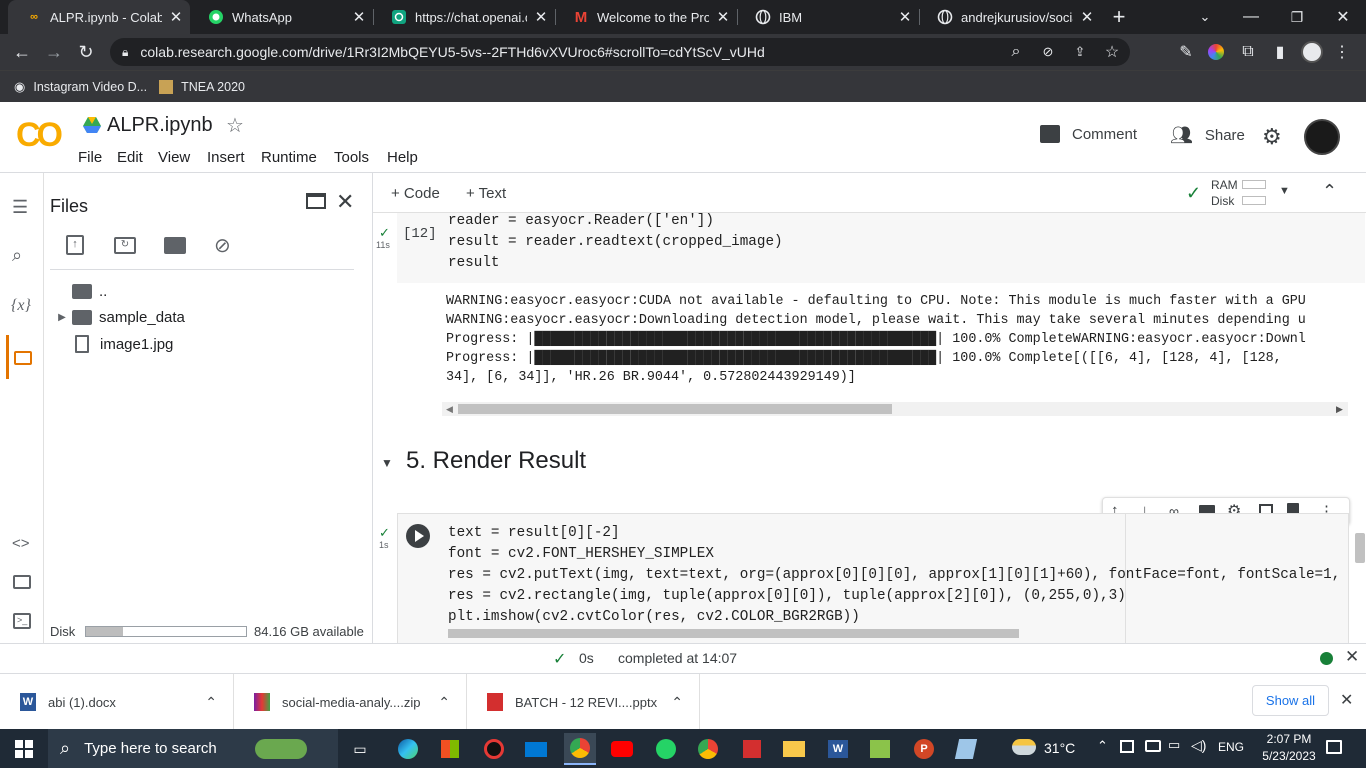  What do you see at coordinates (622, 749) in the screenshot?
I see `youtube-icon` at bounding box center [622, 749].